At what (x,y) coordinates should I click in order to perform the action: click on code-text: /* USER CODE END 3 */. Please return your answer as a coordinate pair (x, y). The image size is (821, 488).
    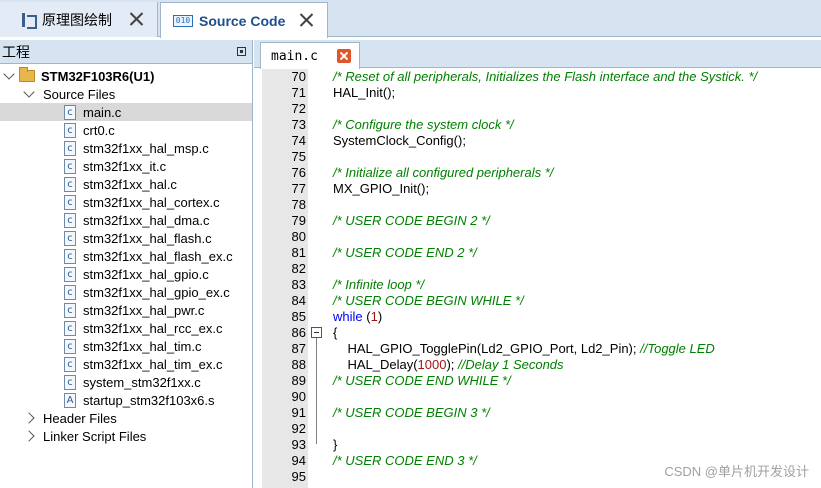
    Looking at the image, I should click on (405, 461).